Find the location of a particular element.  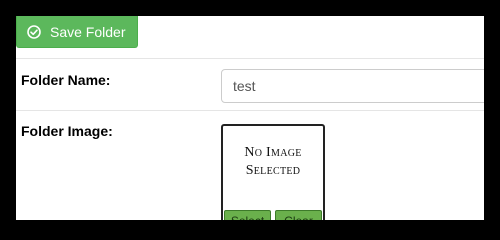

folder-image-preview: No Image Selected Select Clear is located at coordinates (273, 172).